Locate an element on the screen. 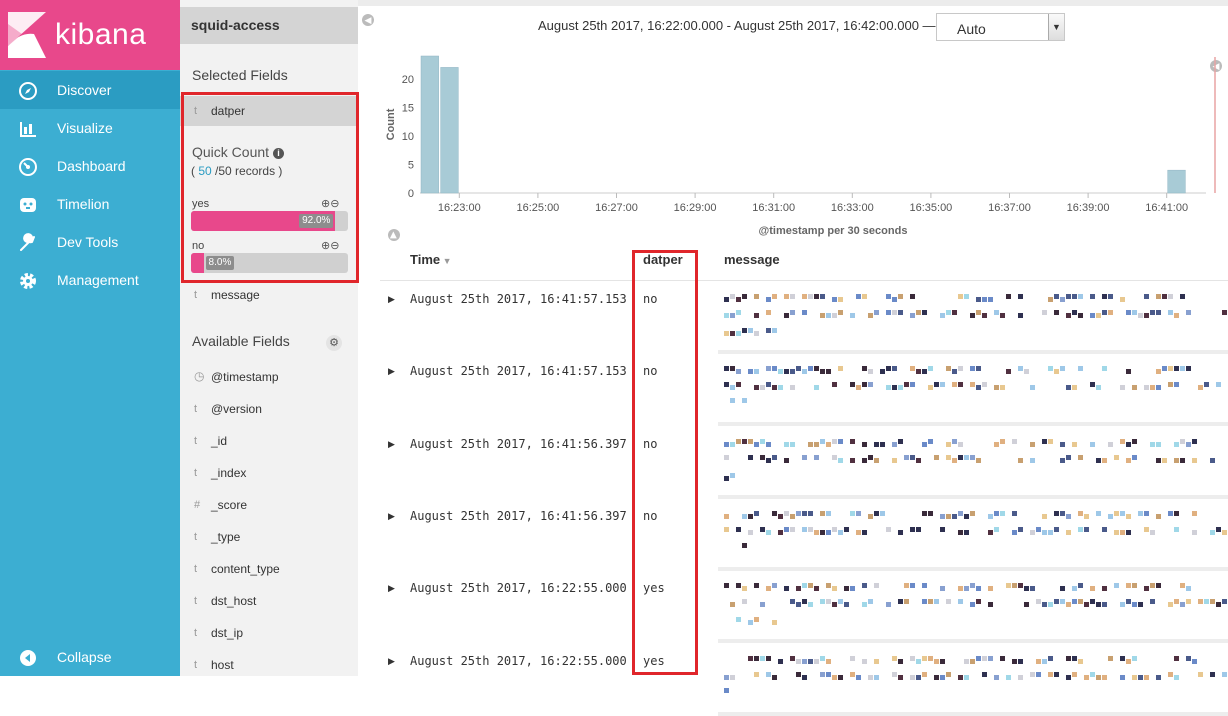 The width and height of the screenshot is (1228, 716). index-pattern-selector: squid-access is located at coordinates (269, 25).